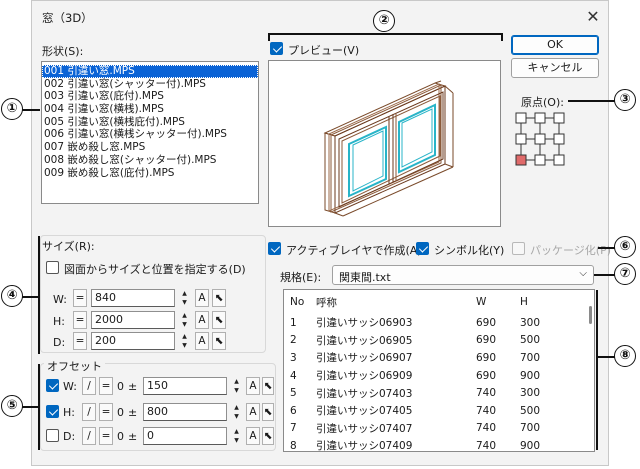  Describe the element at coordinates (52, 267) in the screenshot. I see `from-drawing-checkbox` at that location.